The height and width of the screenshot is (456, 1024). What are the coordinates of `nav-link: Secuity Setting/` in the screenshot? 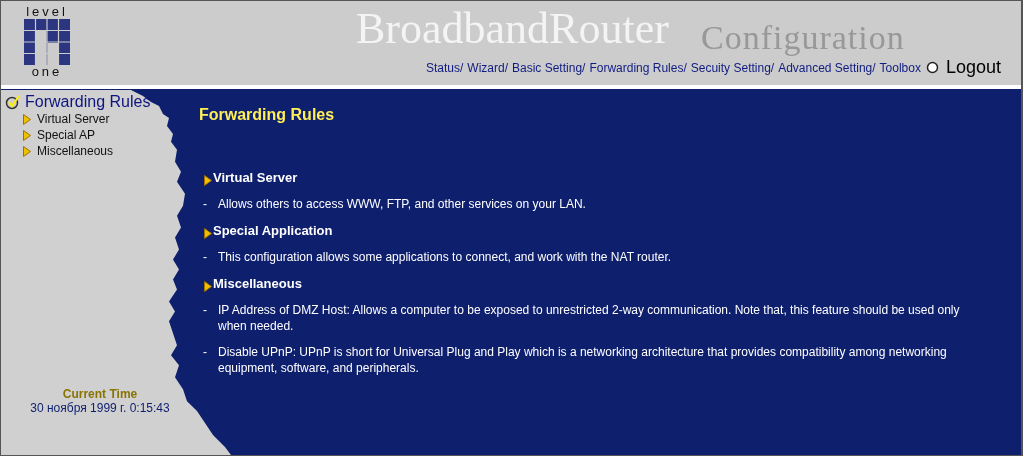 It's located at (732, 67).